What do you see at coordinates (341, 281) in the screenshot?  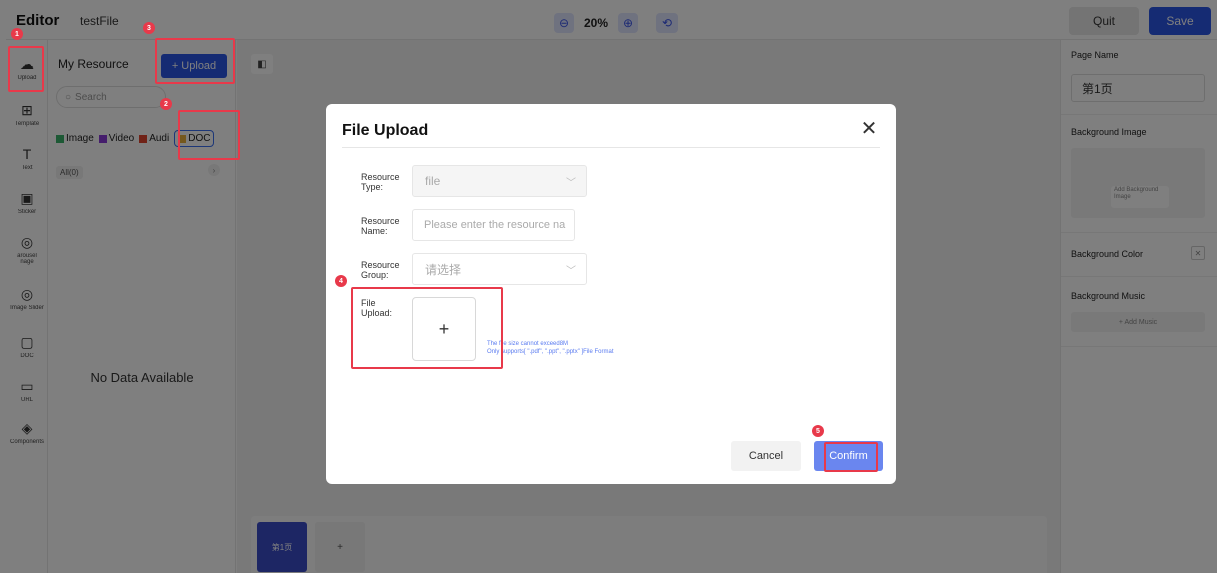 I see `step-badge: 4` at bounding box center [341, 281].